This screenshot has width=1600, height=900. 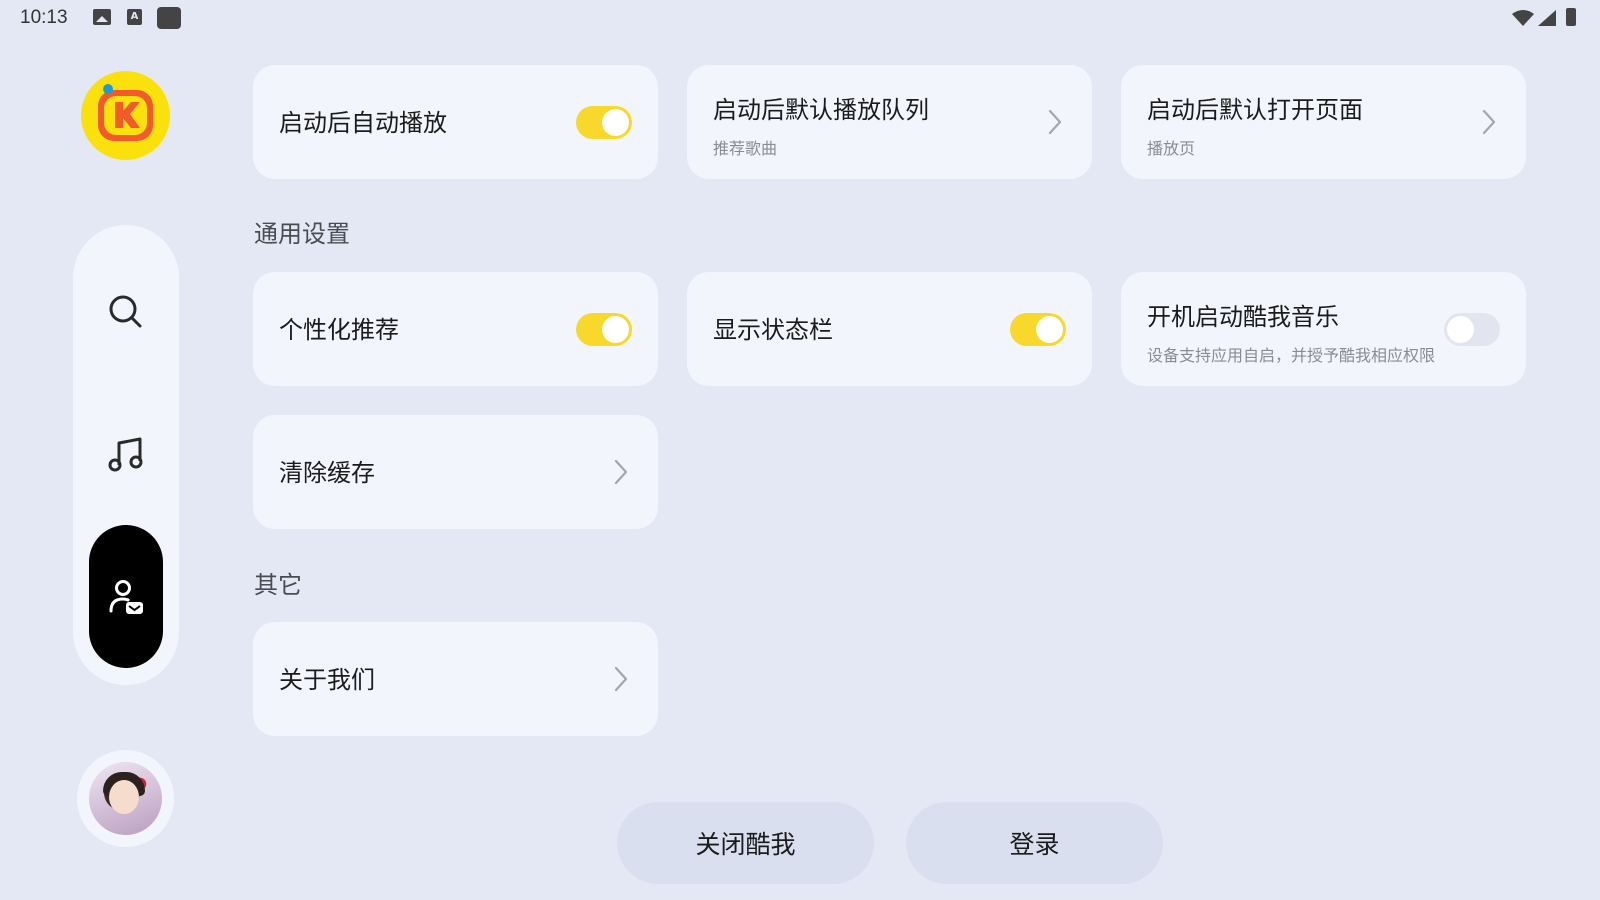 I want to click on music-note-icon, so click(x=125, y=454).